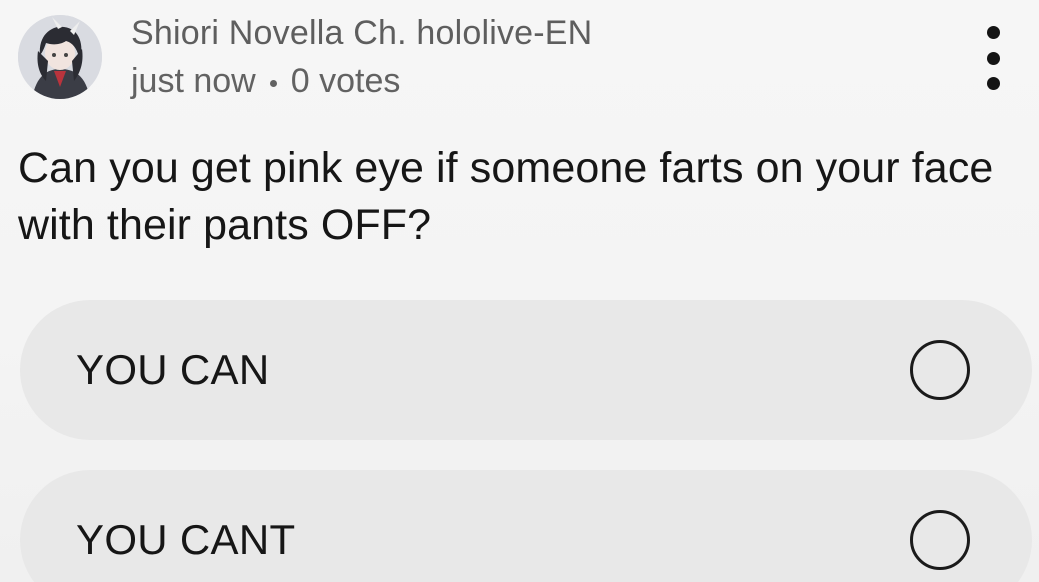 The width and height of the screenshot is (1039, 582). What do you see at coordinates (193, 81) in the screenshot?
I see `post-timestamp: just now` at bounding box center [193, 81].